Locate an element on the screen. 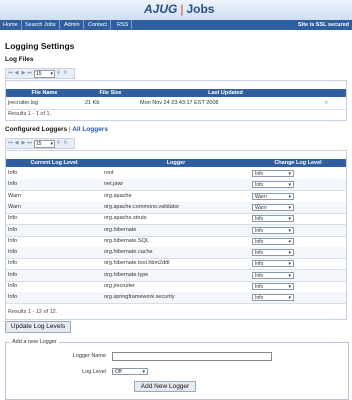 This screenshot has width=352, height=400. col-file-name: File Name is located at coordinates (44, 93).